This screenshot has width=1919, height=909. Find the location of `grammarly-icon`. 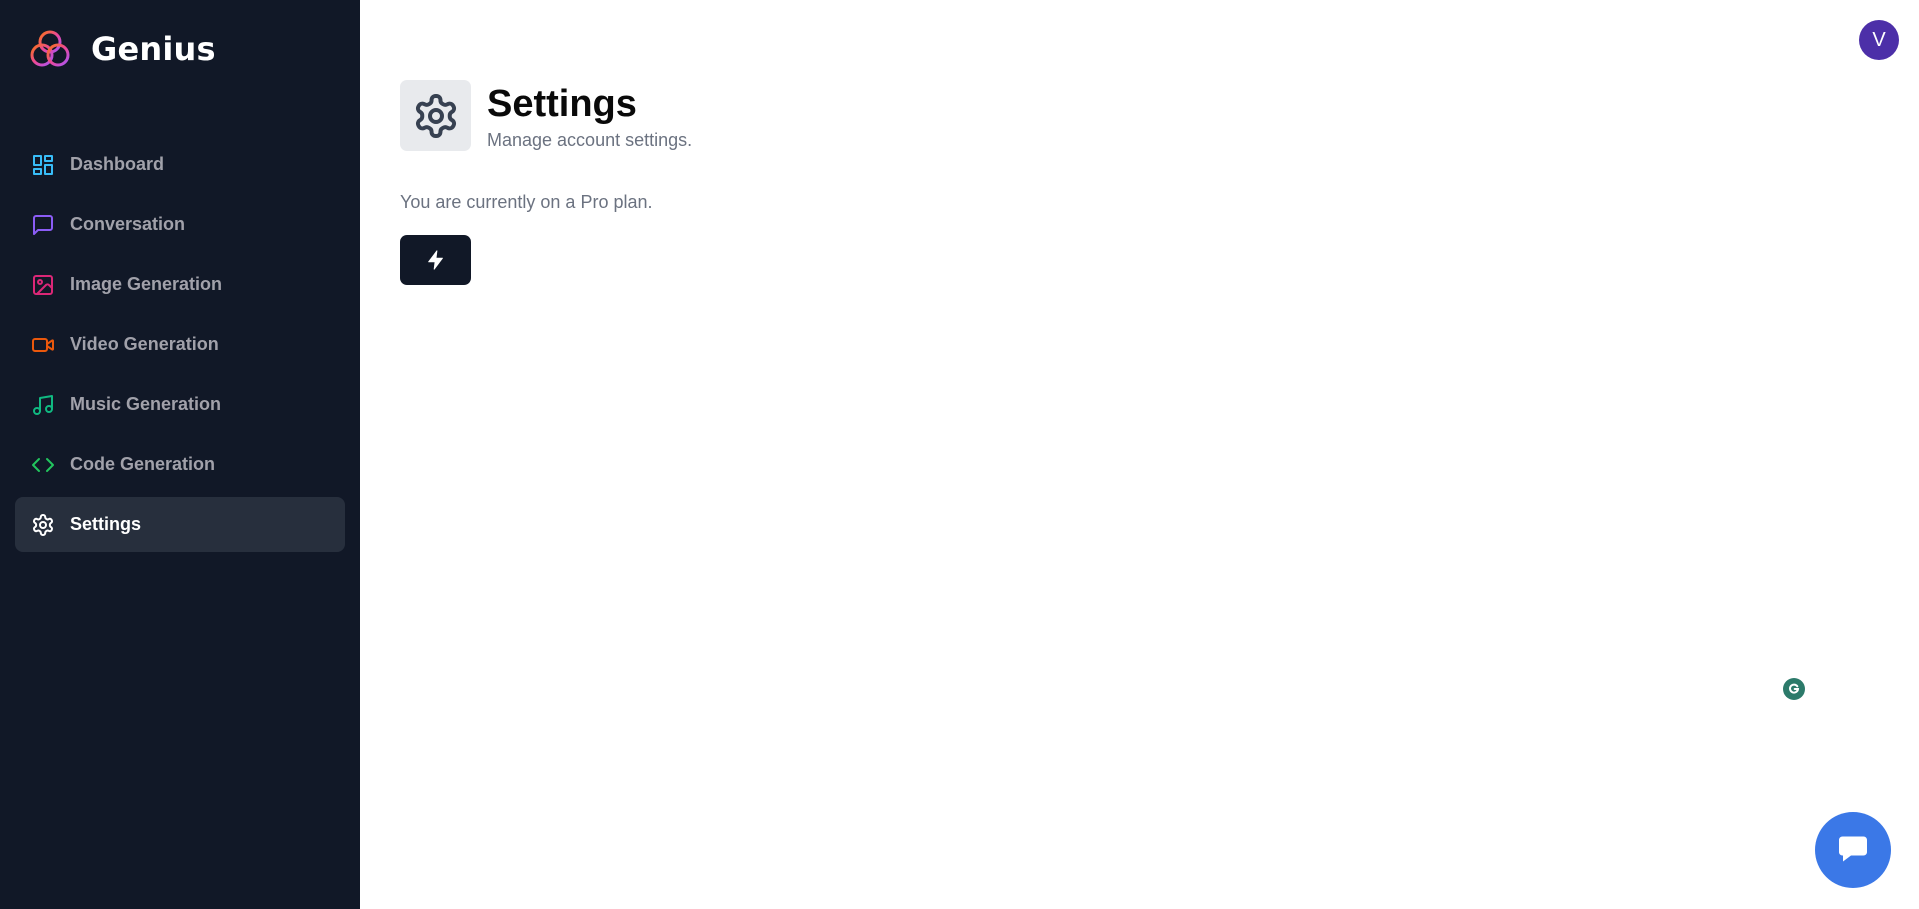

grammarly-icon is located at coordinates (1794, 689).